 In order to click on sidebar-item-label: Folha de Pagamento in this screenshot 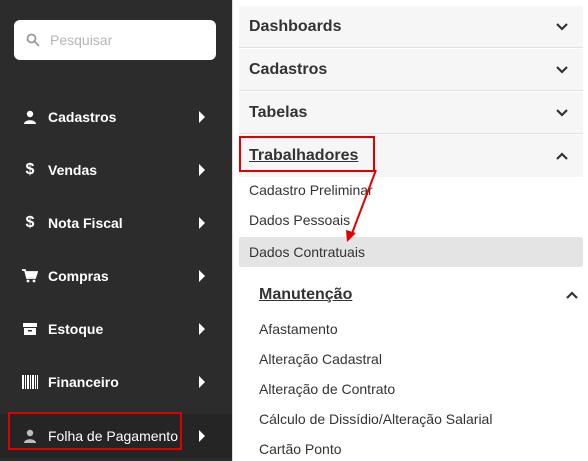, I will do `click(113, 436)`.